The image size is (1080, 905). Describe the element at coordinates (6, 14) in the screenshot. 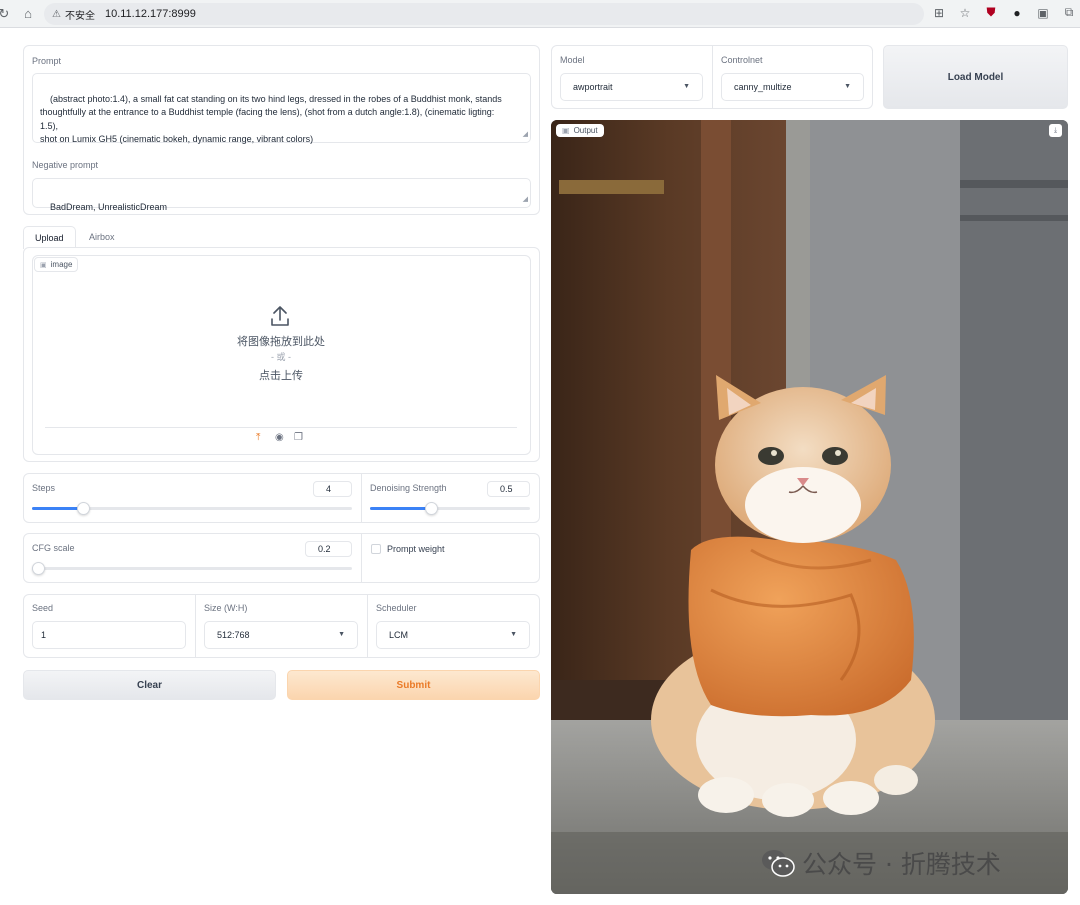

I see `reload-icon: ↻` at that location.